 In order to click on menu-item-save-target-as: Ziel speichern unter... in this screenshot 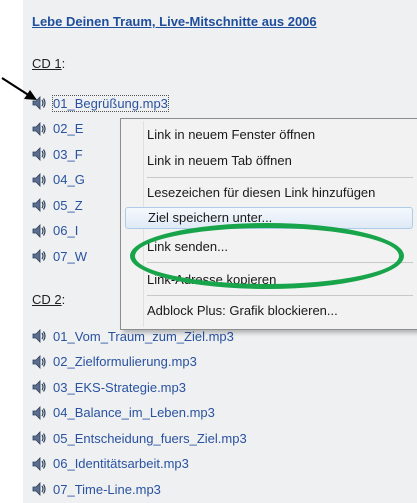, I will do `click(269, 218)`.